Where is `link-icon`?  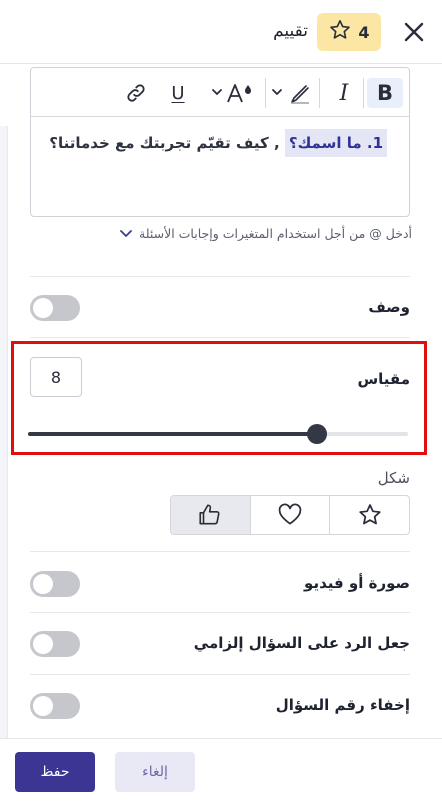 link-icon is located at coordinates (136, 93).